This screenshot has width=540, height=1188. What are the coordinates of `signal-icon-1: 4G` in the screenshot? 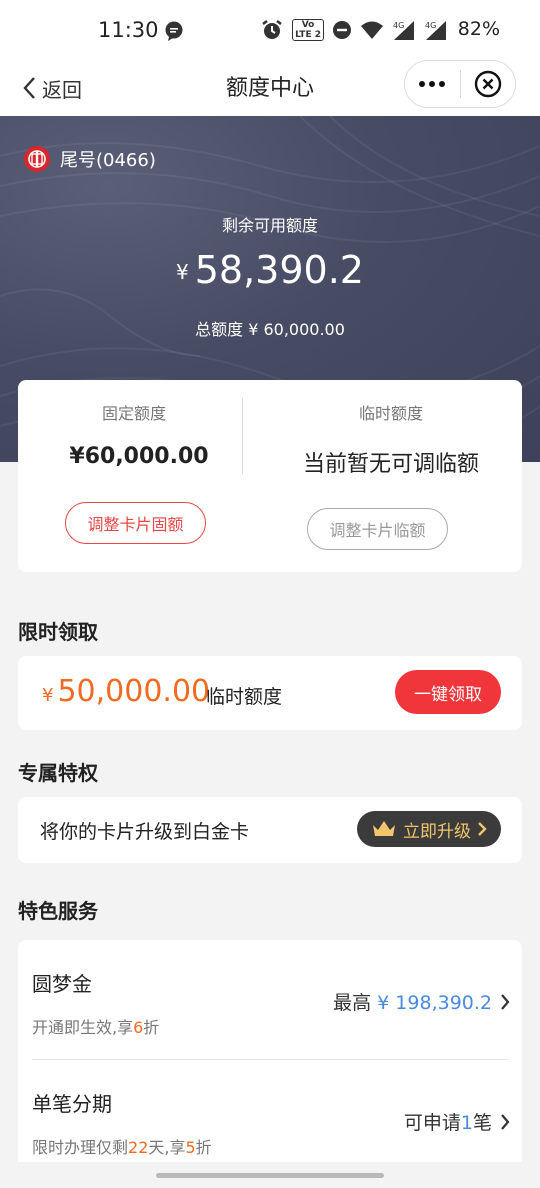 It's located at (403, 30).